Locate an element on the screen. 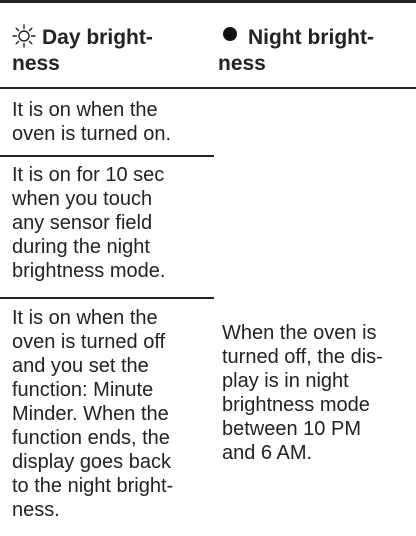  night-header-line1: Night bright- is located at coordinates (311, 37).